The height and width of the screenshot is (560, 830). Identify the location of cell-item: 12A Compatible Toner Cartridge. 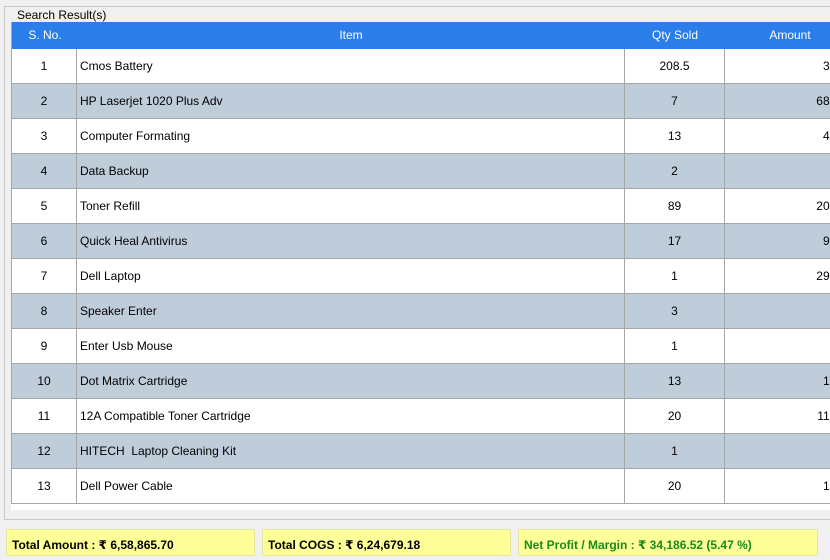
(351, 416).